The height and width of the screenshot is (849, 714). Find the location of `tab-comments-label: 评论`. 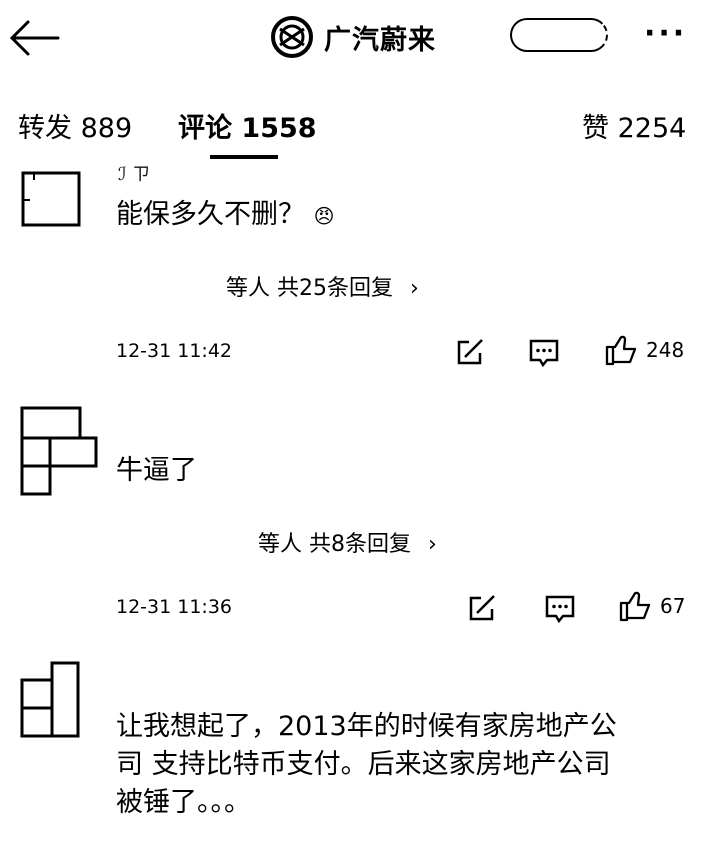

tab-comments-label: 评论 is located at coordinates (205, 128).